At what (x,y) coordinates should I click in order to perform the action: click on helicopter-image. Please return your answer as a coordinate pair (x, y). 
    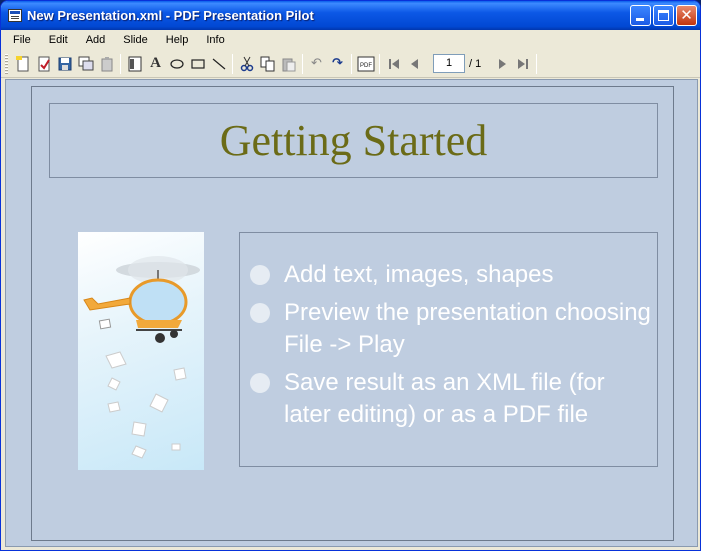
    Looking at the image, I should click on (141, 351).